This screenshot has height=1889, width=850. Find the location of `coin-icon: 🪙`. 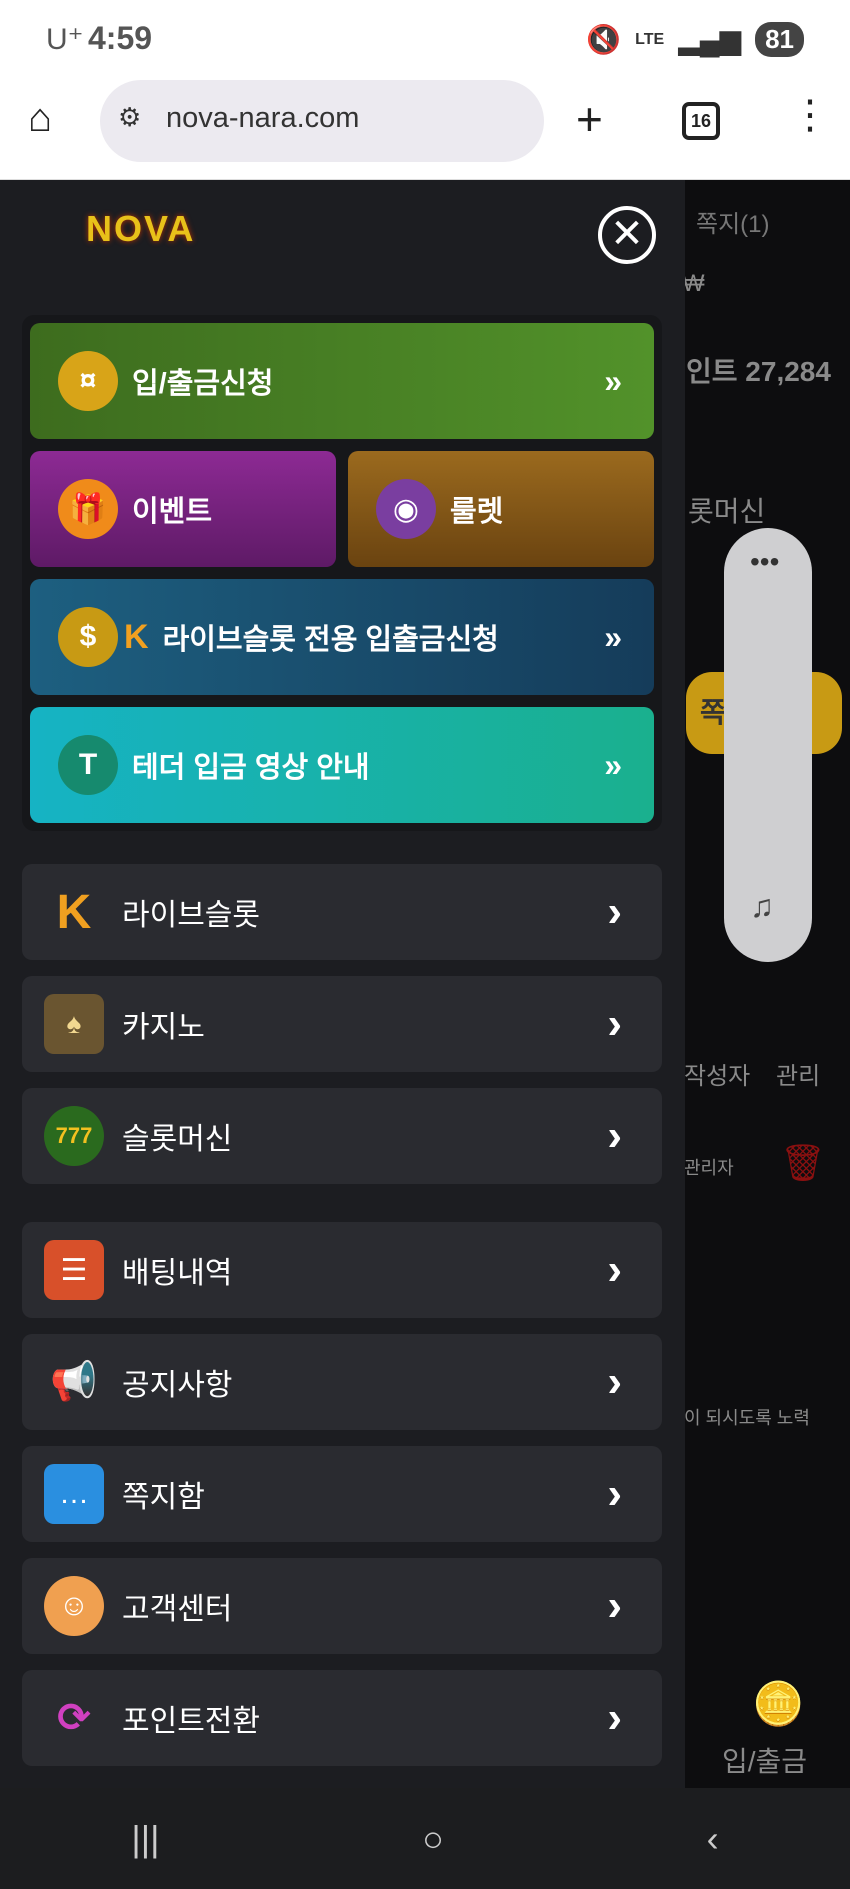

coin-icon: 🪙 is located at coordinates (778, 1703).